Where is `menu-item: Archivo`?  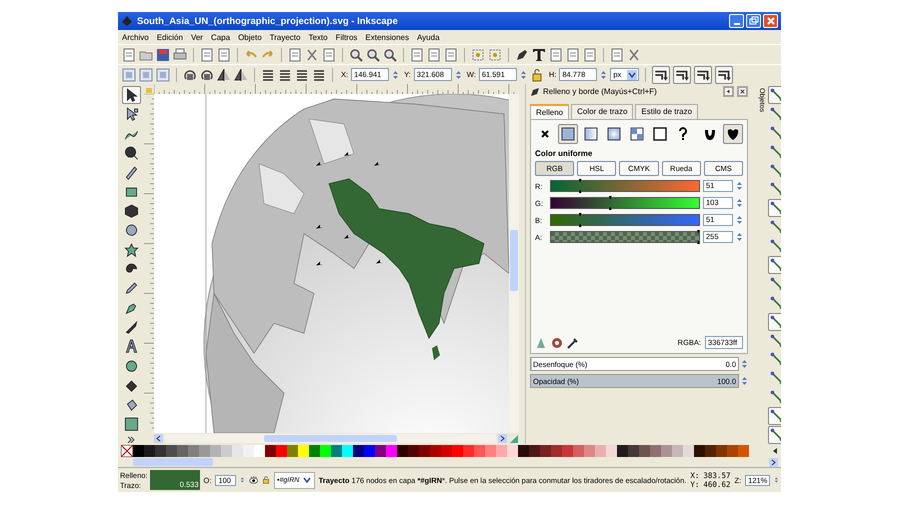 menu-item: Archivo is located at coordinates (135, 37).